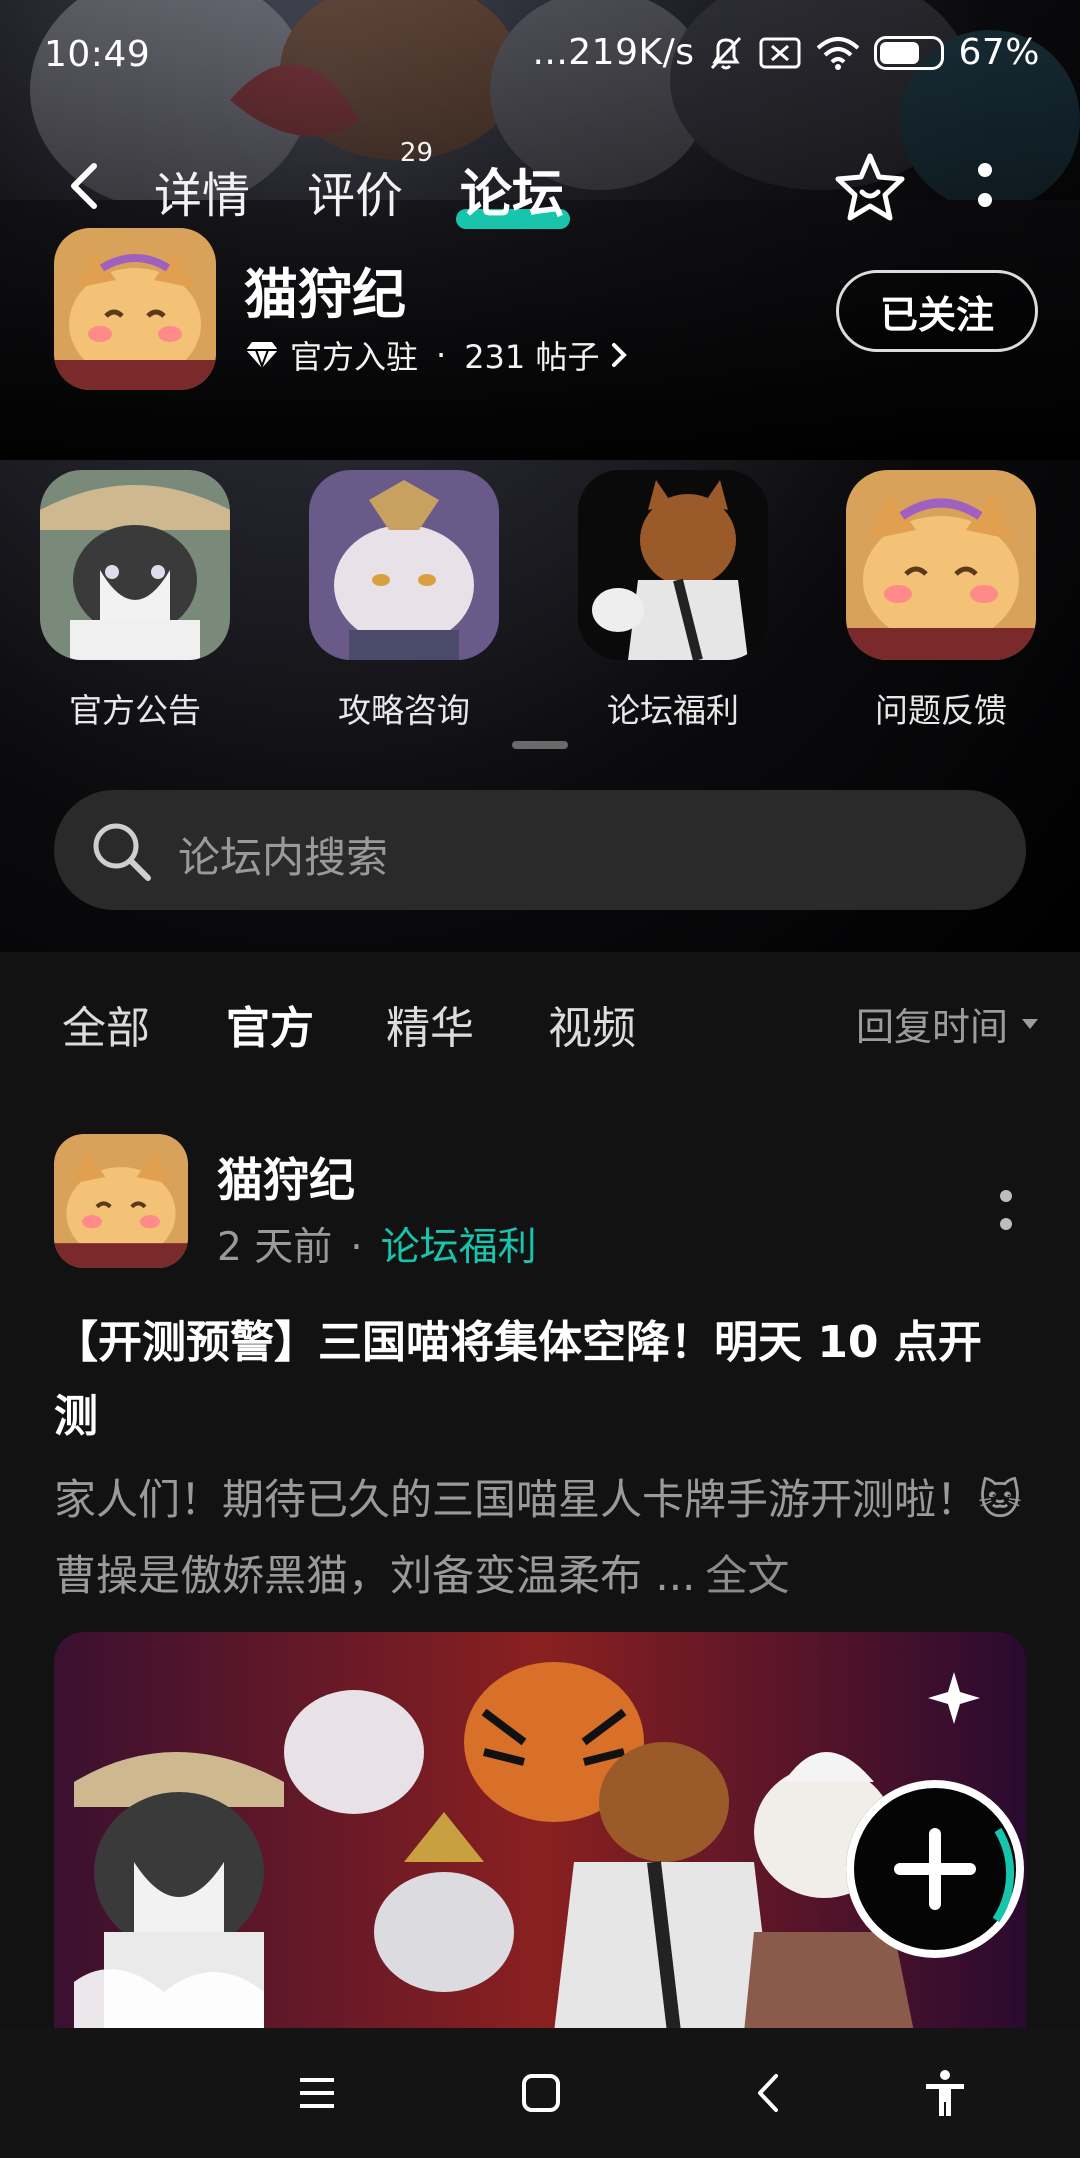 This screenshot has width=1080, height=2158. I want to click on back-icon, so click(769, 2093).